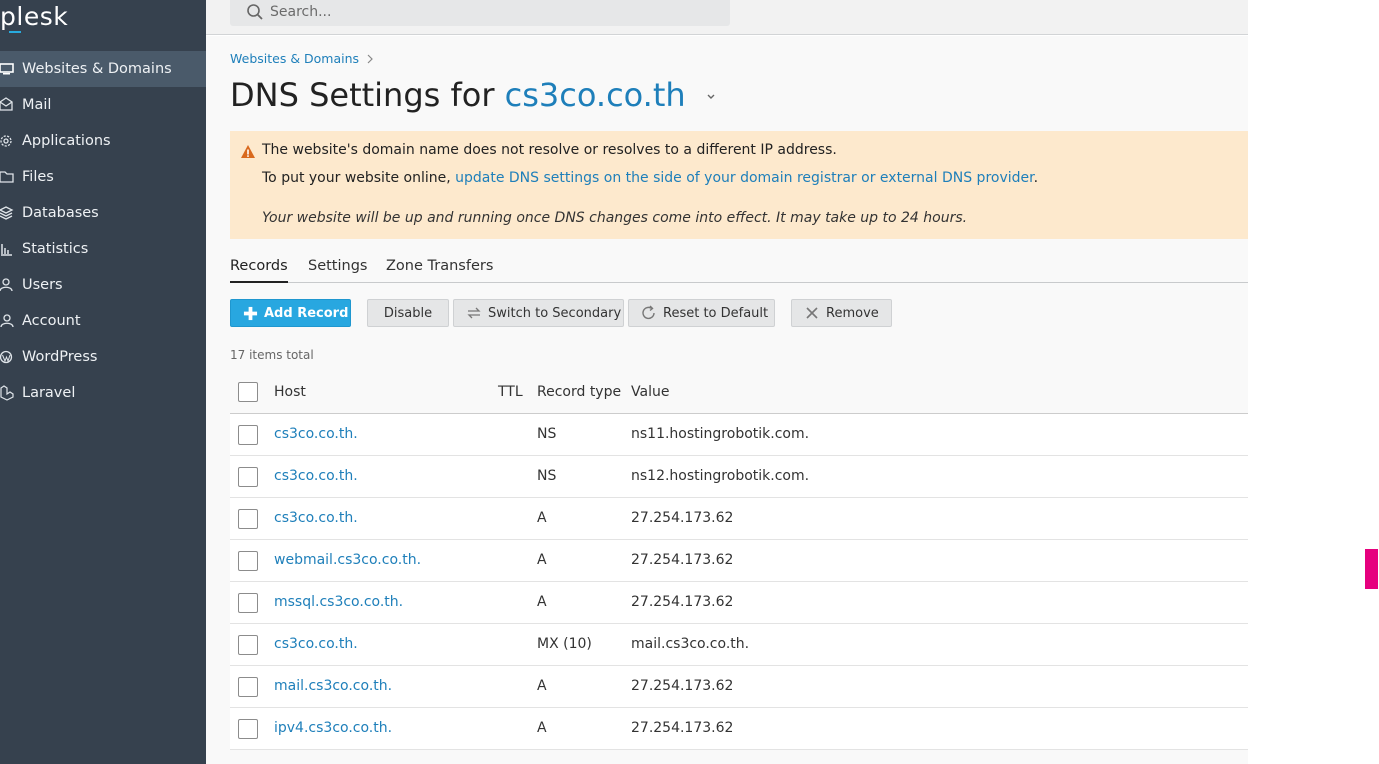 This screenshot has height=764, width=1379. What do you see at coordinates (338, 602) in the screenshot?
I see `record-host-link: mssql.cs3co.co.th.` at bounding box center [338, 602].